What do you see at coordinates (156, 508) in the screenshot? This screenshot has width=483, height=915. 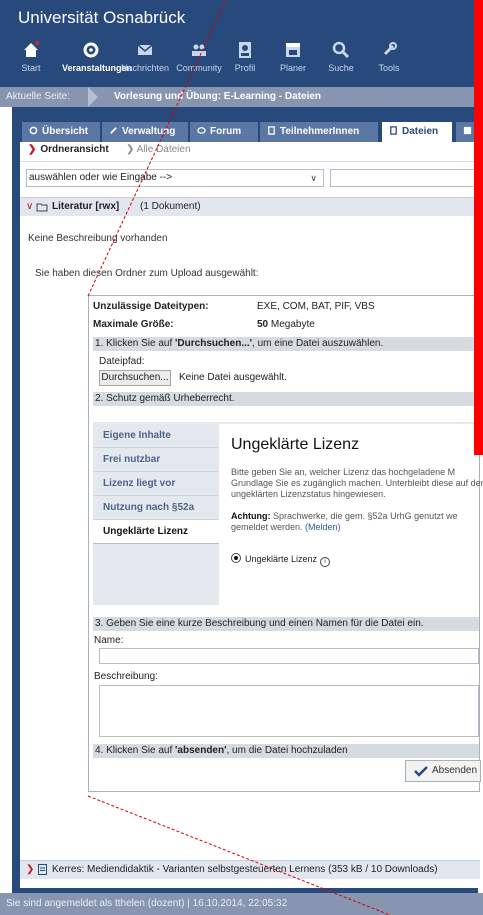 I see `license-option-52a: Nutzung nach §52a` at bounding box center [156, 508].